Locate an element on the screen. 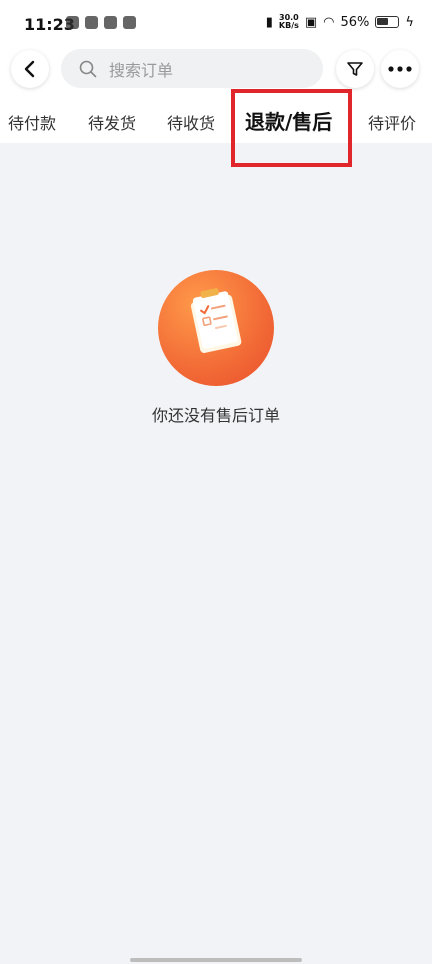 The width and height of the screenshot is (432, 964). more-button is located at coordinates (400, 69).